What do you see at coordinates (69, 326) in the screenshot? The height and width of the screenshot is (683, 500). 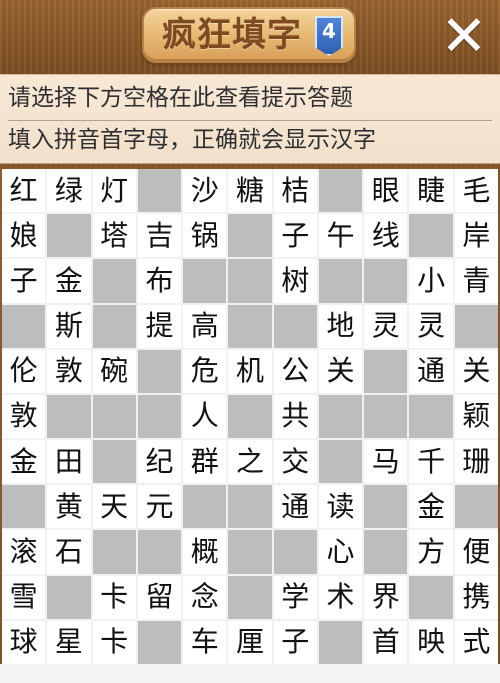 I see `crossword-cell: 斯` at bounding box center [69, 326].